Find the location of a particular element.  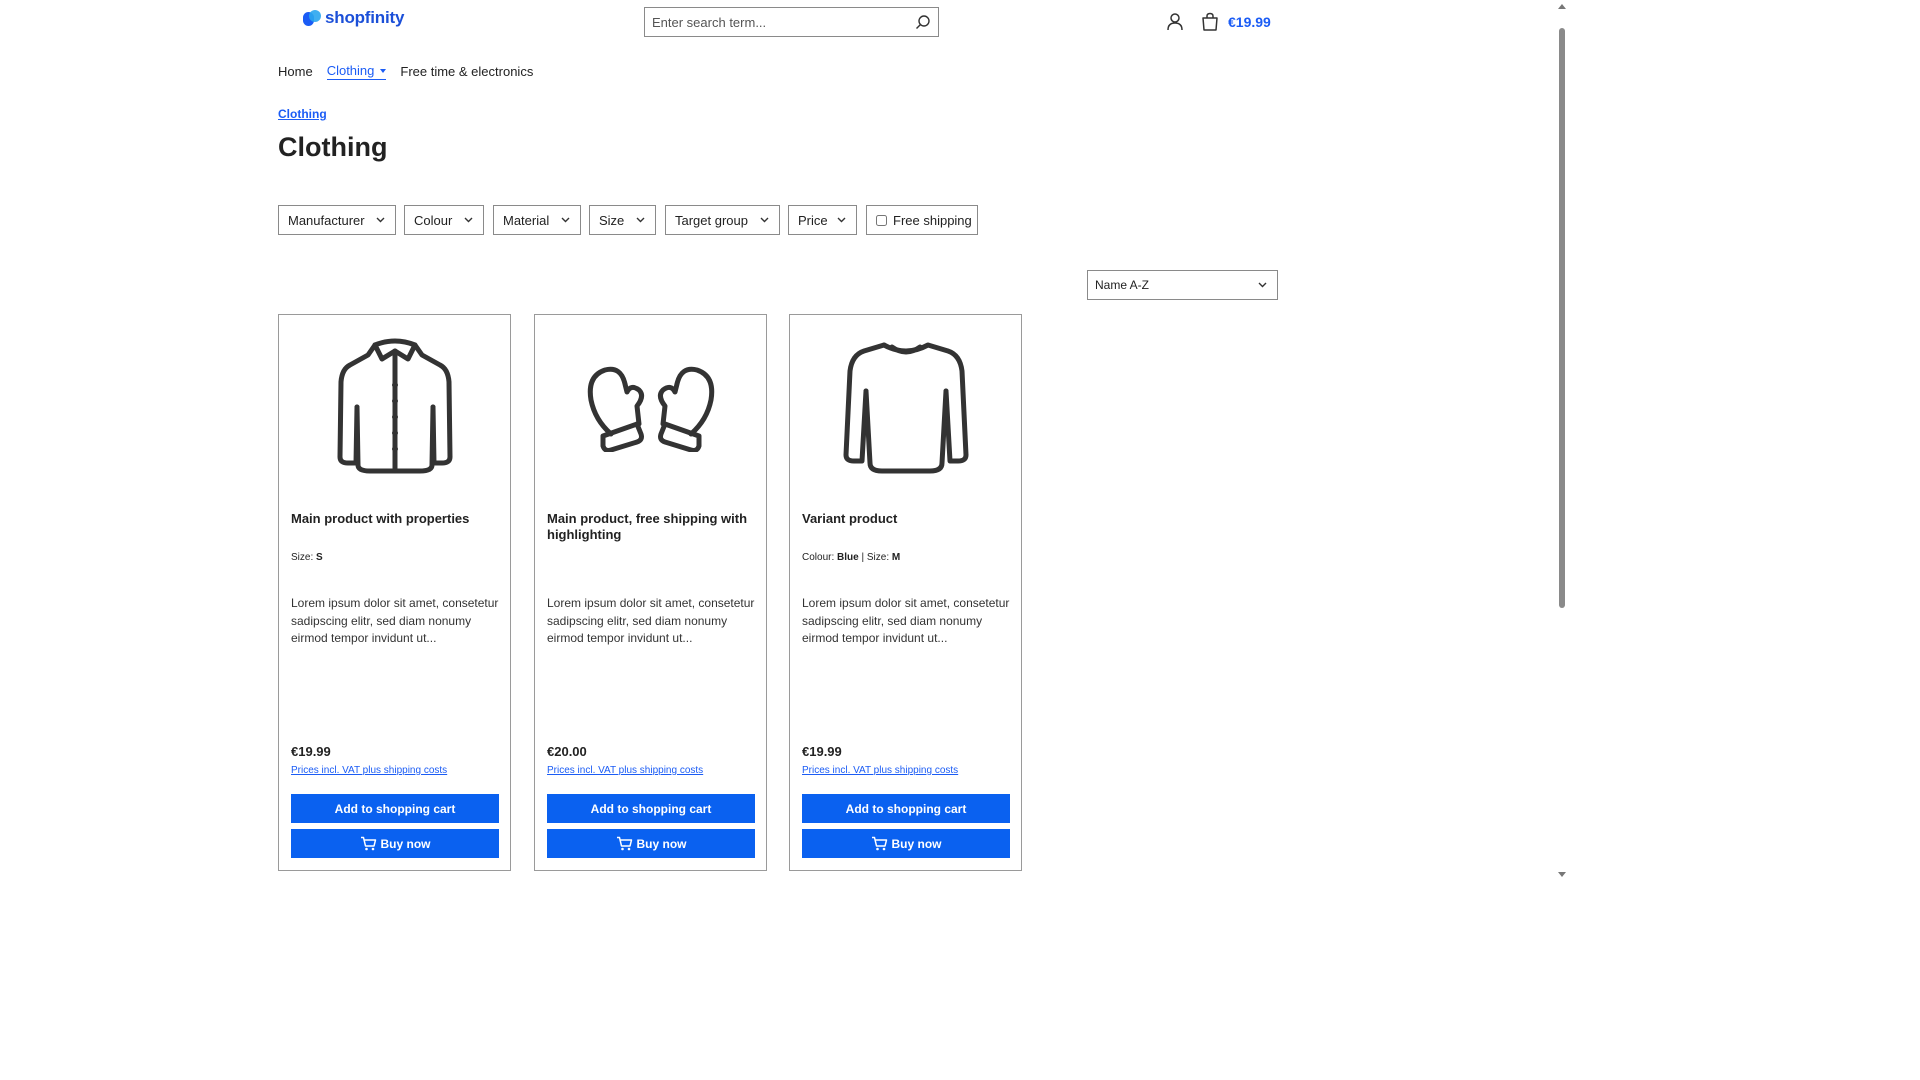

filter-size: Size is located at coordinates (622, 220).